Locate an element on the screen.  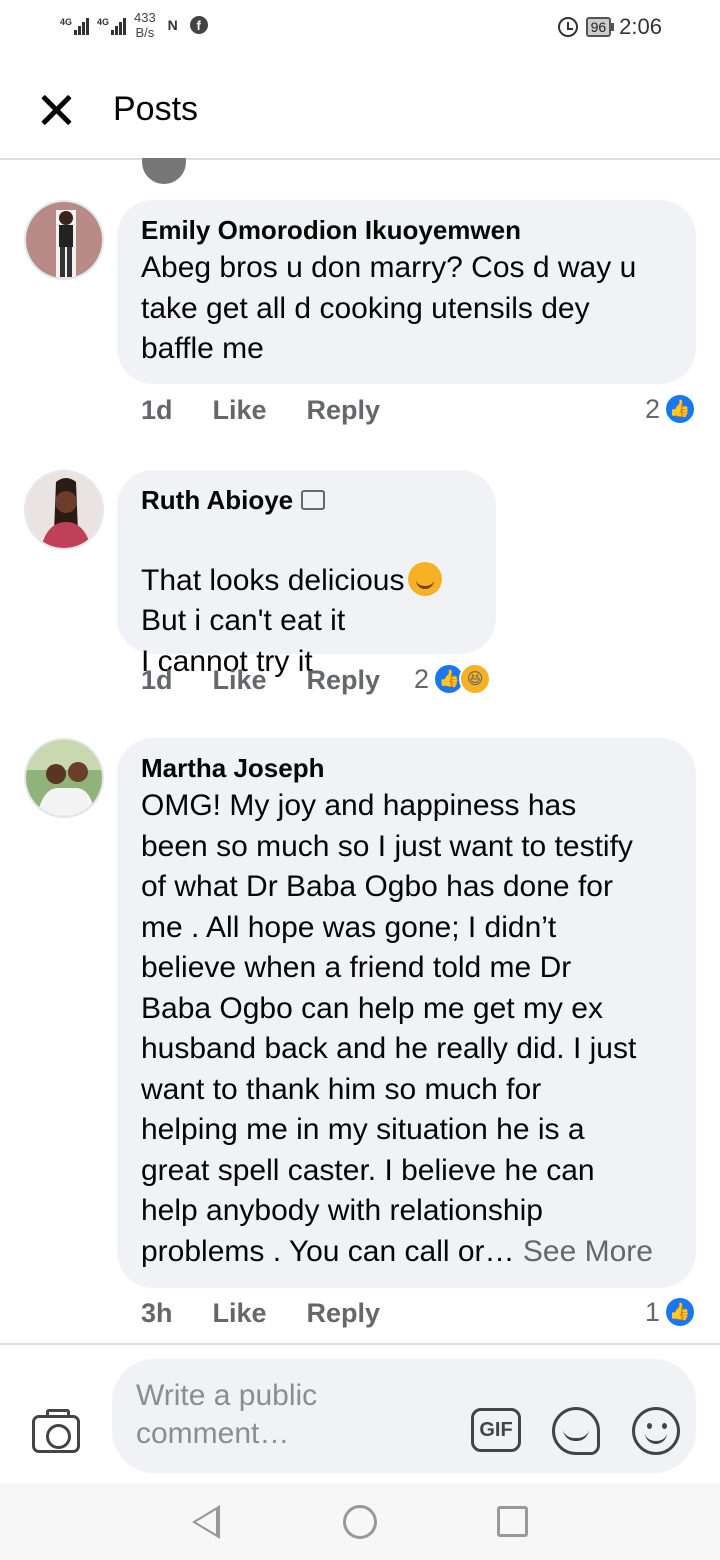
signal-2-label: 4G is located at coordinates (103, 22).